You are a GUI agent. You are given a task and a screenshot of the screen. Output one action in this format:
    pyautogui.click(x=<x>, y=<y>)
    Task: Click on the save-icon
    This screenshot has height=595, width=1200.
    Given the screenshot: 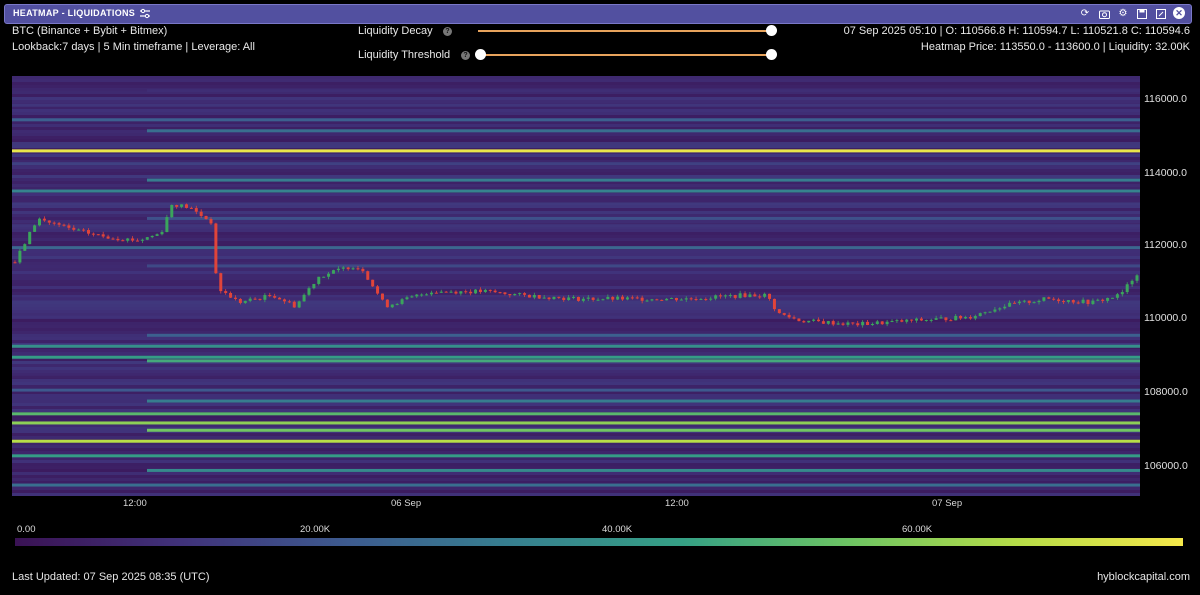 What is the action you would take?
    pyautogui.click(x=1142, y=14)
    